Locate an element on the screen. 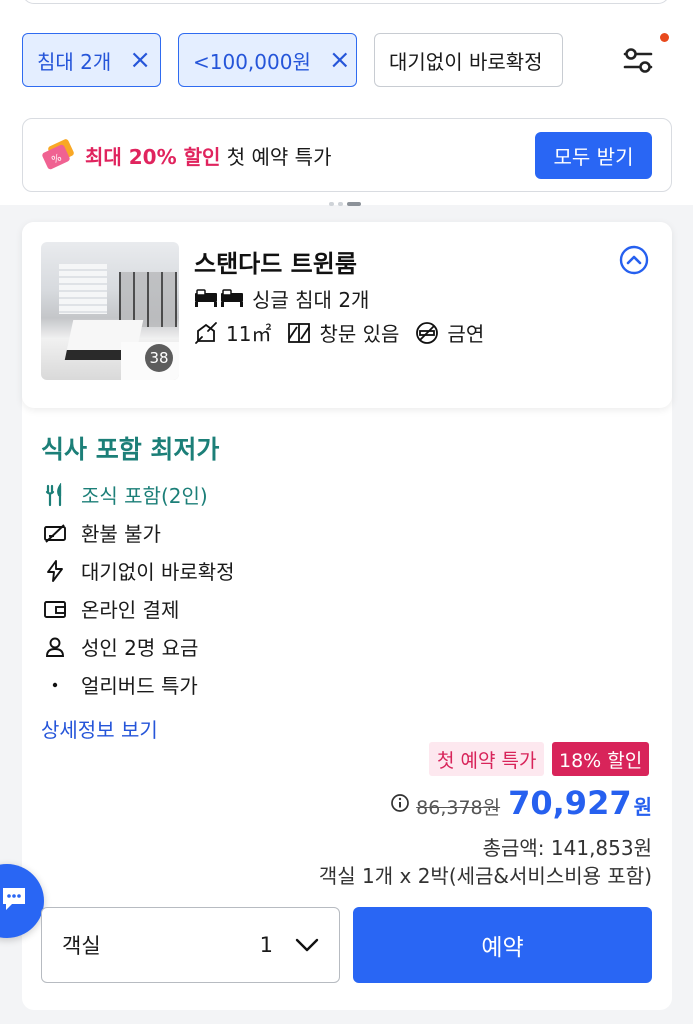 The width and height of the screenshot is (693, 1024). chevron-down-icon is located at coordinates (307, 945).